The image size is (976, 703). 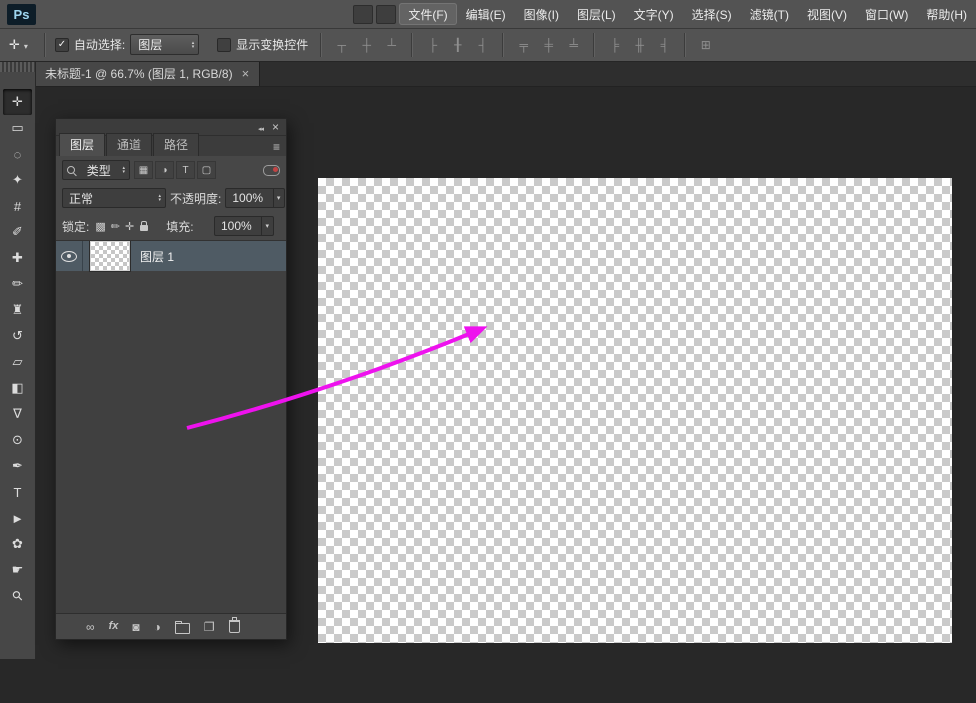 What do you see at coordinates (76, 226) in the screenshot?
I see `lock-label: 锁定:` at bounding box center [76, 226].